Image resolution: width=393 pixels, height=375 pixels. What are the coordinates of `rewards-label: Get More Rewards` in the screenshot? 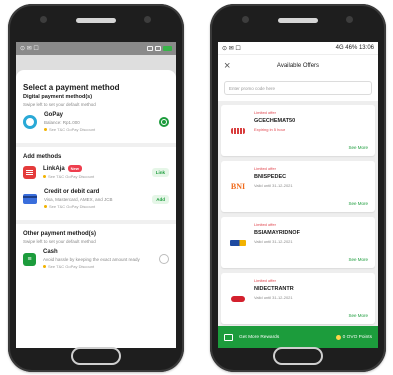 It's located at (259, 337).